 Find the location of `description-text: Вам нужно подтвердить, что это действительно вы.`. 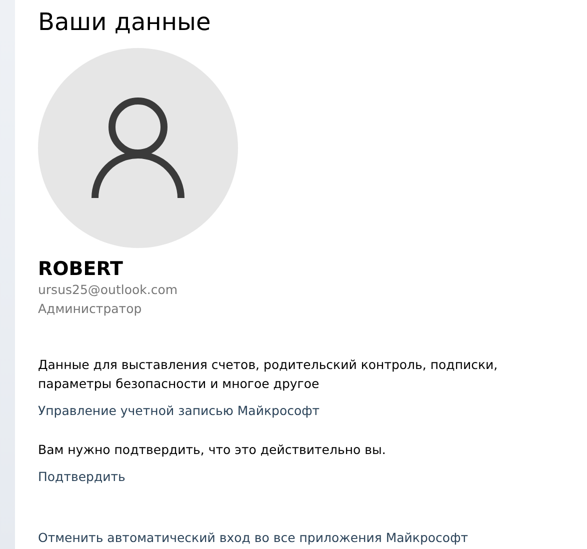

description-text: Вам нужно подтвердить, что это действительно вы. is located at coordinates (212, 450).